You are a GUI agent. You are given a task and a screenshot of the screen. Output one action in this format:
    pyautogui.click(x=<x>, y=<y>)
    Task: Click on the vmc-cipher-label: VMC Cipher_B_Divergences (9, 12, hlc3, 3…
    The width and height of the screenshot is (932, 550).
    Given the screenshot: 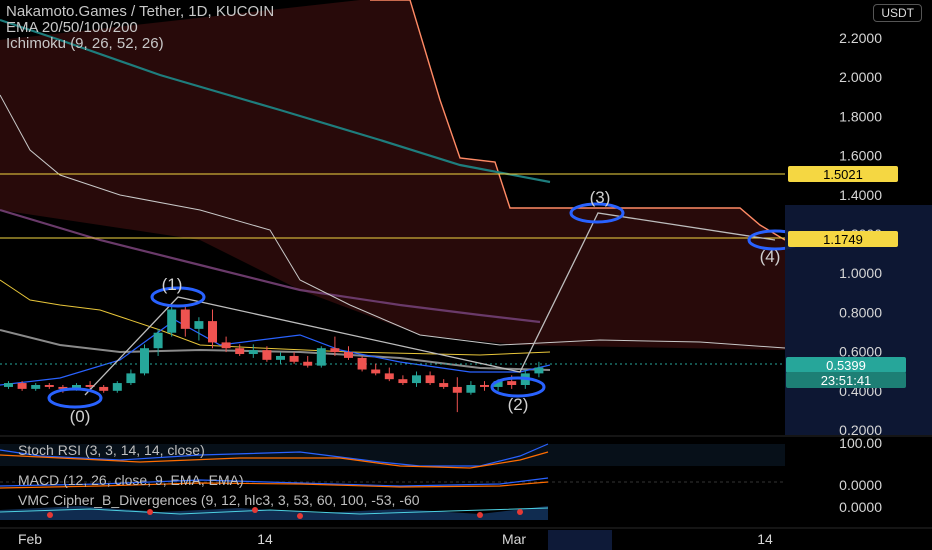 What is the action you would take?
    pyautogui.click(x=219, y=500)
    